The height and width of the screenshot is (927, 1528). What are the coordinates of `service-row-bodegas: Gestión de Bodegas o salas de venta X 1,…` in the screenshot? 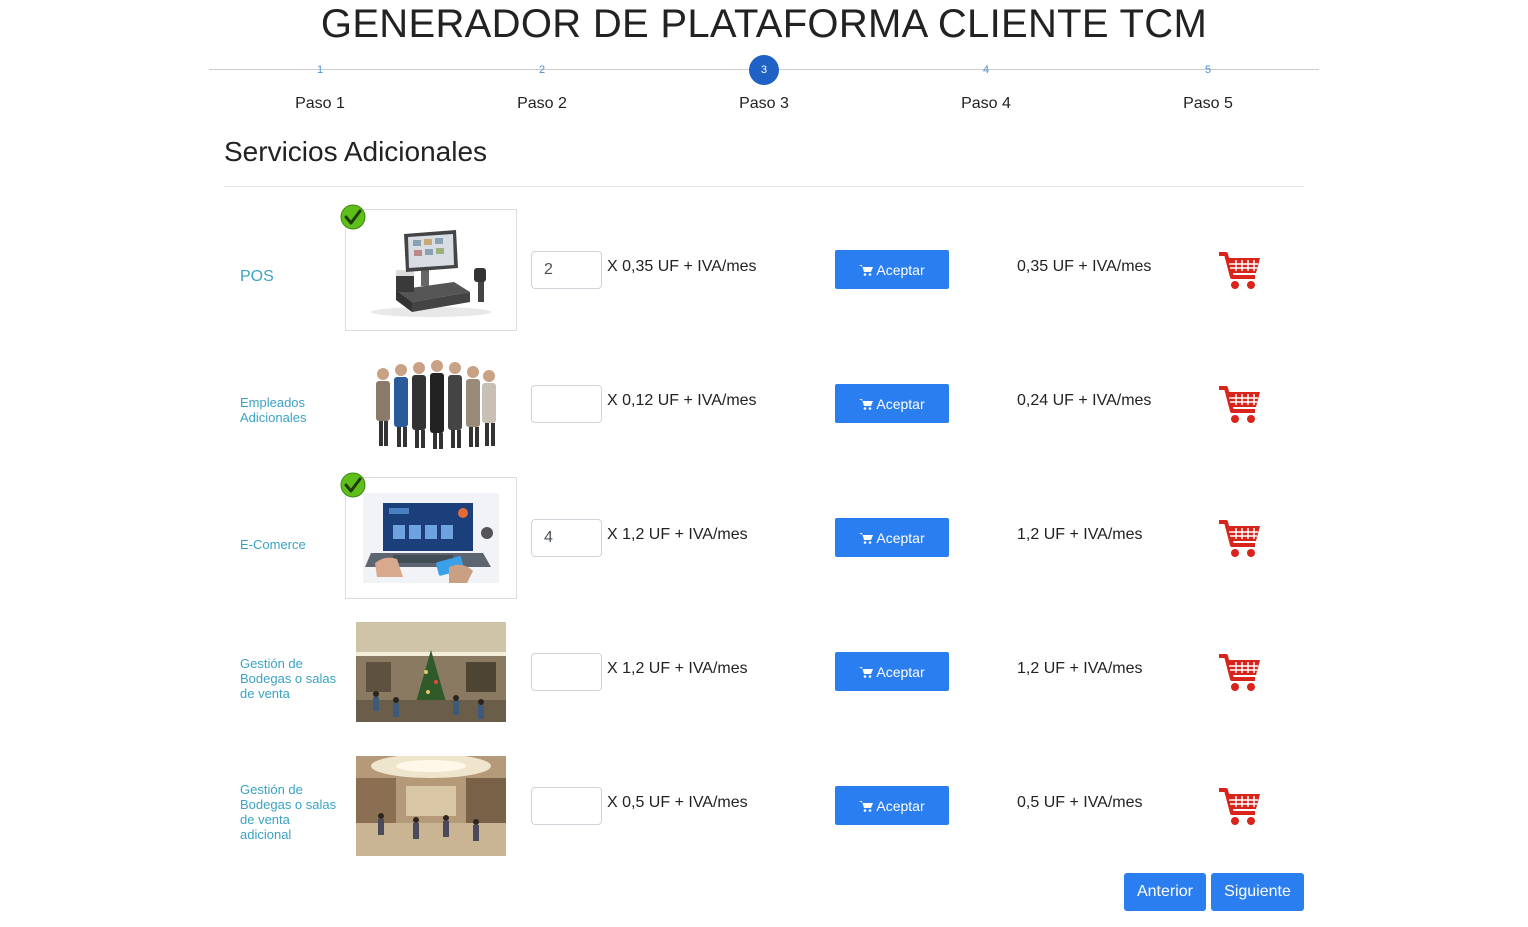 It's located at (764, 678).